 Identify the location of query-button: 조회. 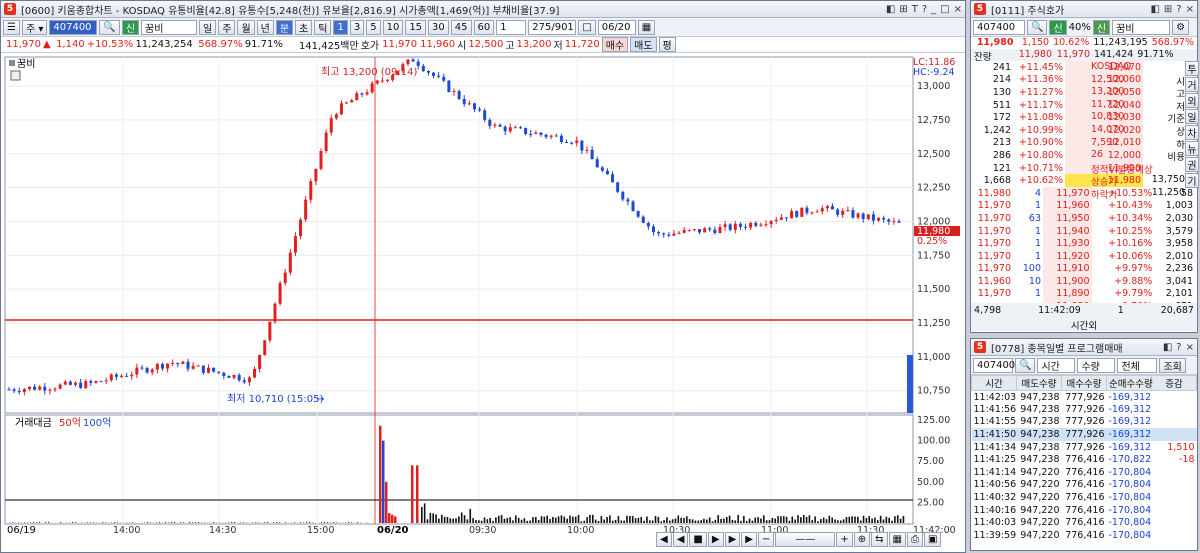
(1172, 365).